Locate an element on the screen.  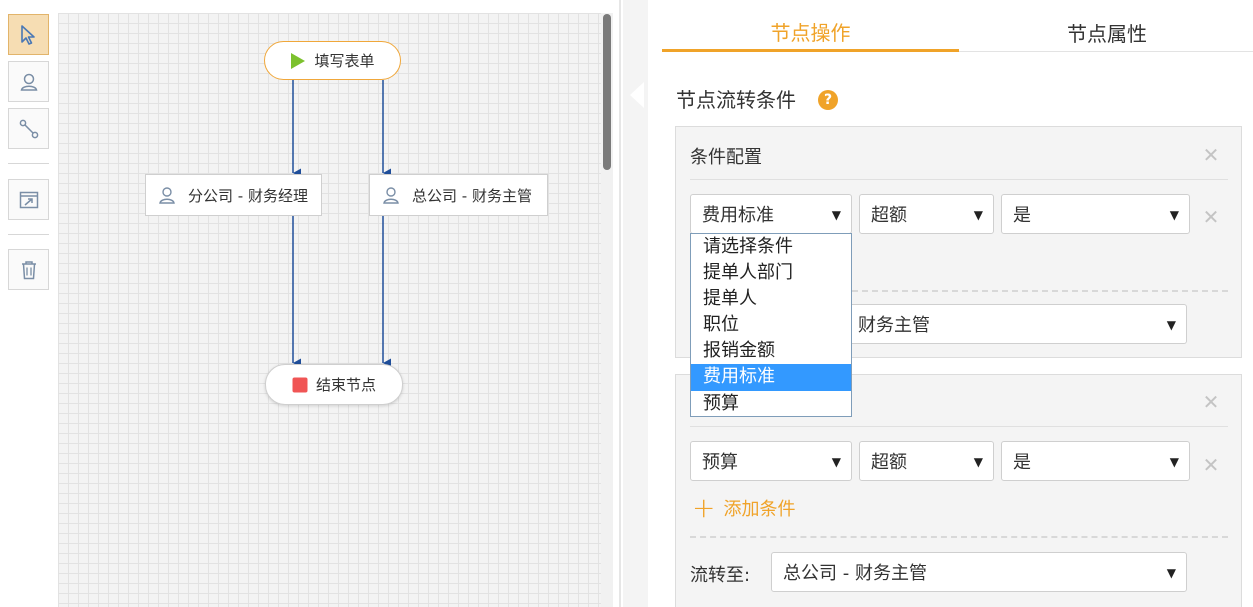
tab-node-properties: 节点属性 is located at coordinates (1106, 33).